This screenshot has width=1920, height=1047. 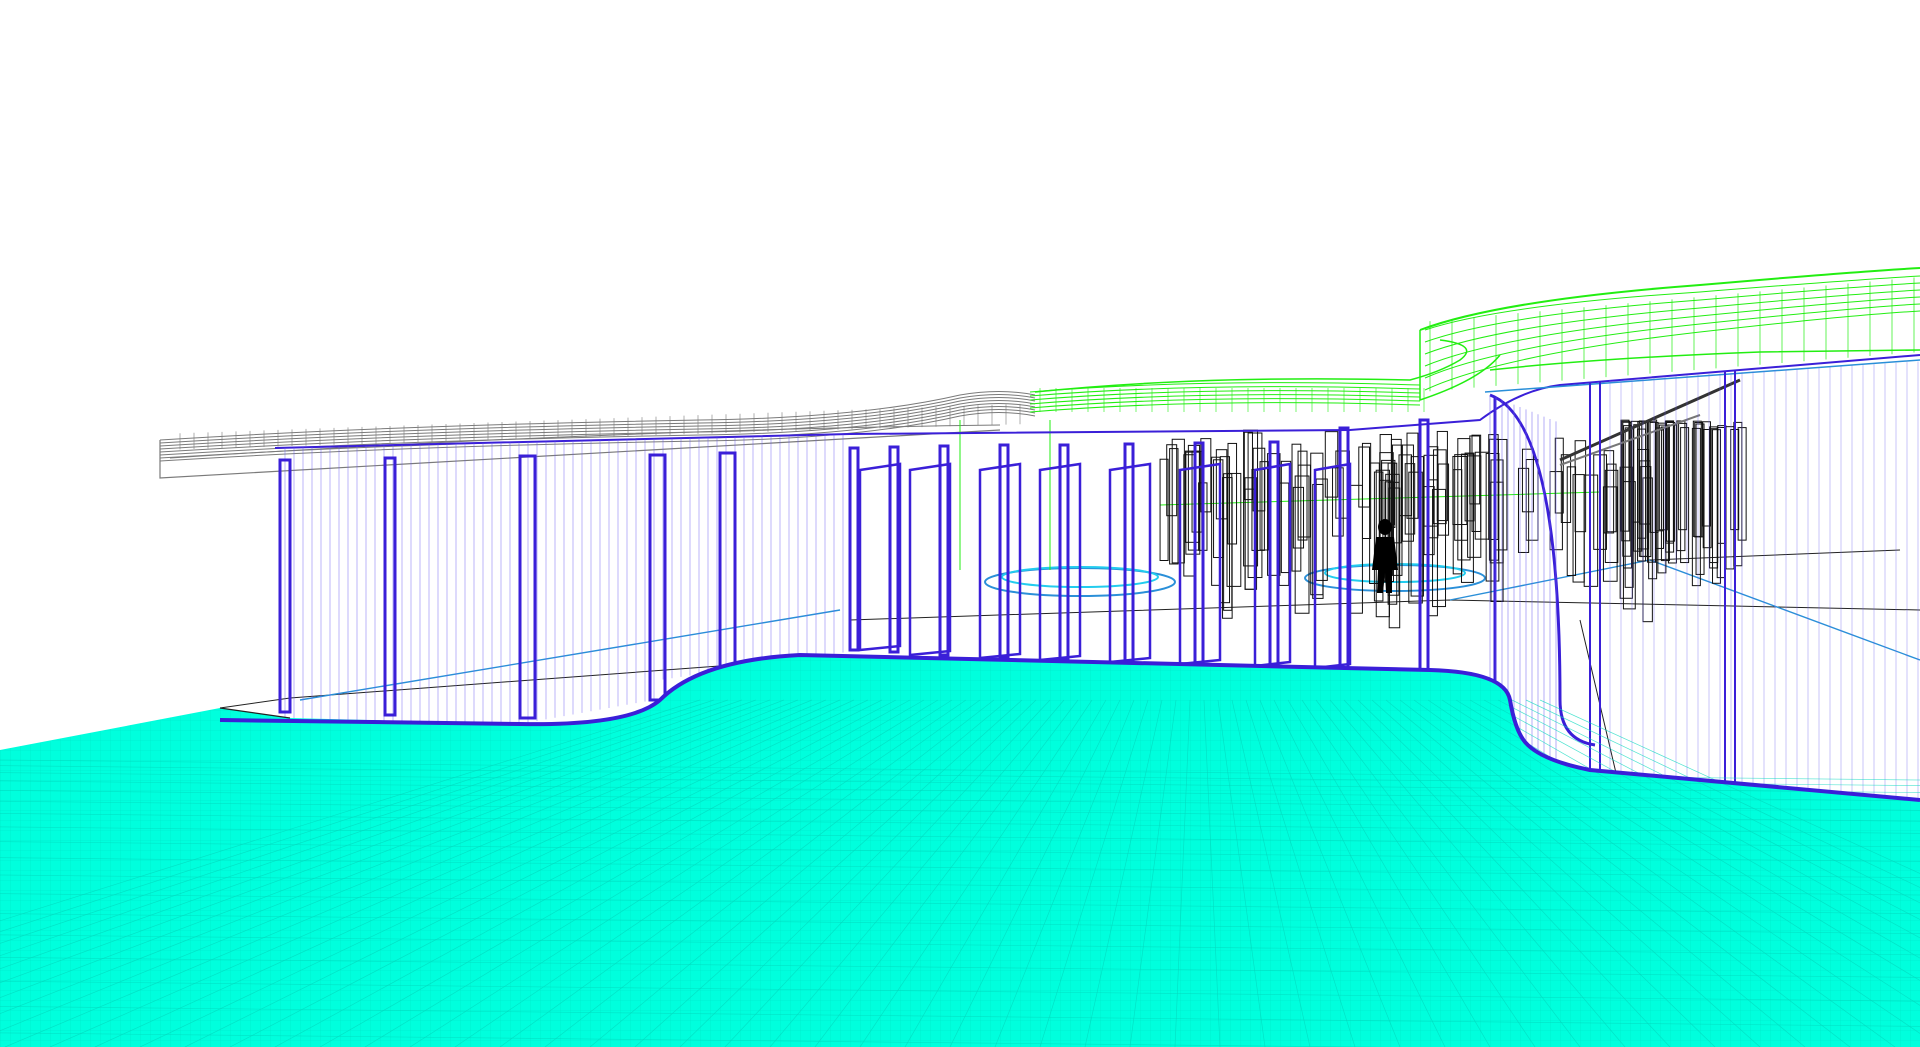 I want to click on interior-line, so click(x=1684, y=610).